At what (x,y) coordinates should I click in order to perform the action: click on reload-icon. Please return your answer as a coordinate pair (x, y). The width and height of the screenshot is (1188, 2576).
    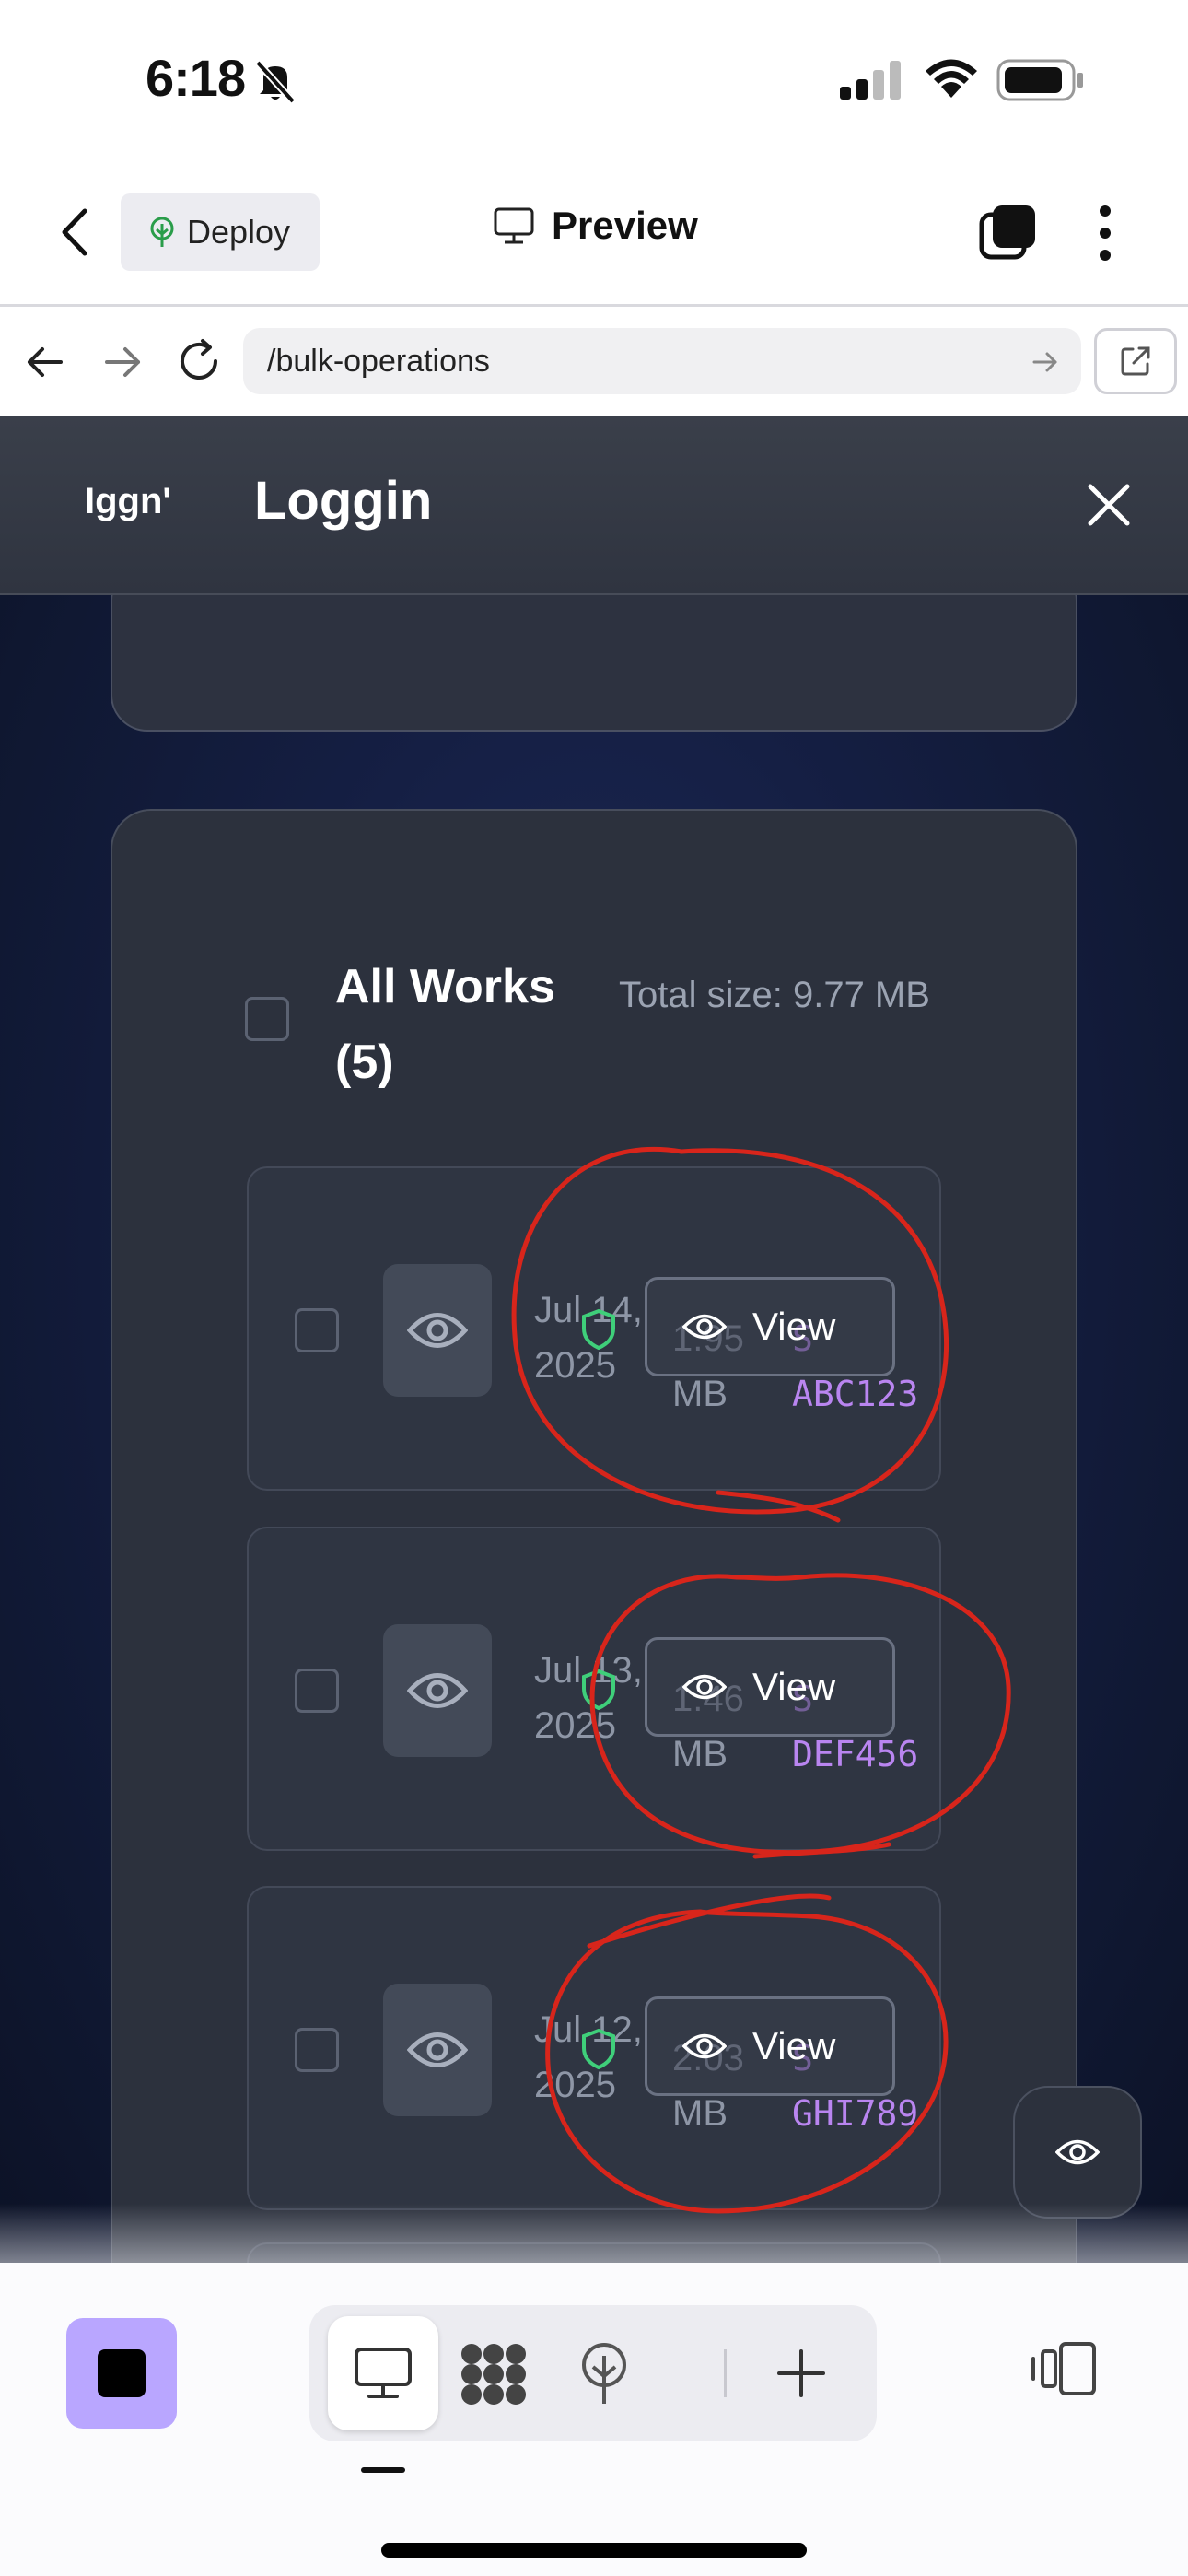
    Looking at the image, I should click on (199, 361).